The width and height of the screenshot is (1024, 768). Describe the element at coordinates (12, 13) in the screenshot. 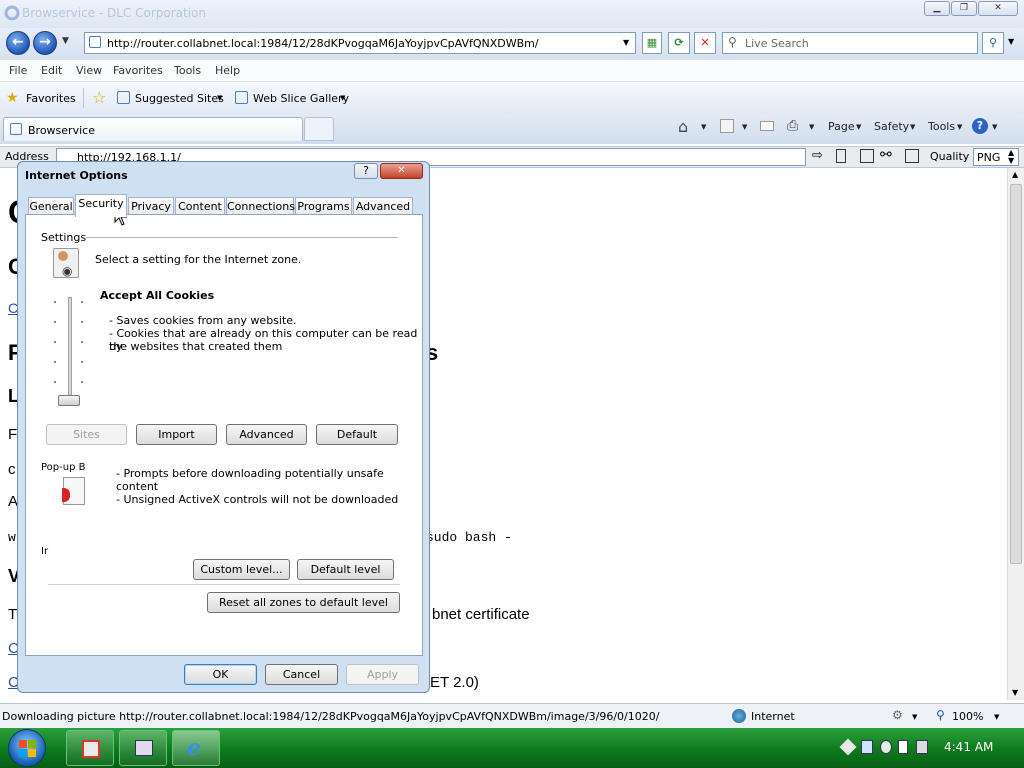

I see `ie-logo-icon` at that location.